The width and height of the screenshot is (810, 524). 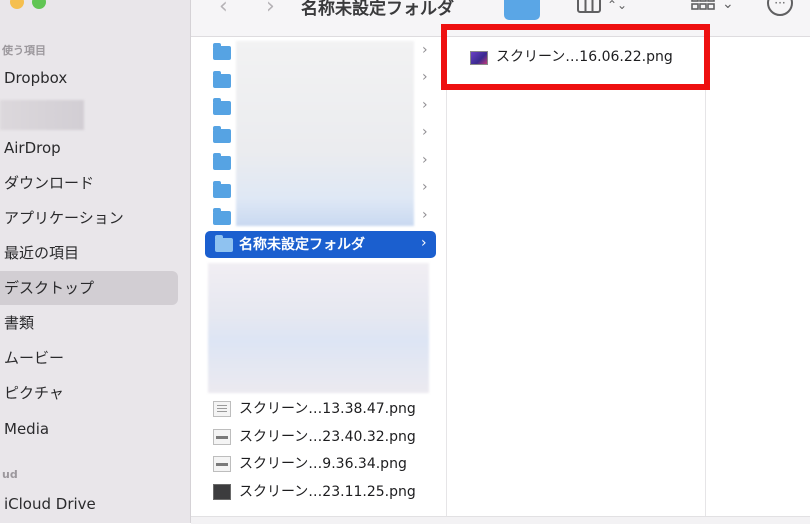 What do you see at coordinates (327, 437) in the screenshot?
I see `file-name: スクリーン…23.40.32.png` at bounding box center [327, 437].